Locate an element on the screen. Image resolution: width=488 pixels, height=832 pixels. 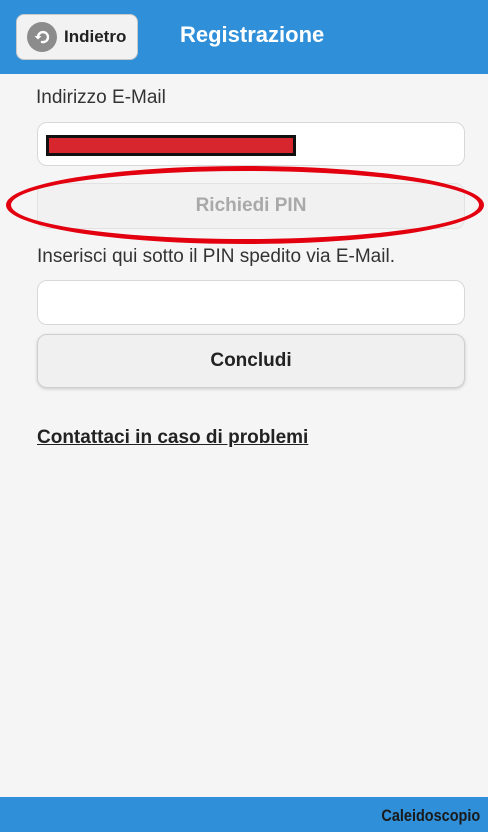
email-field is located at coordinates (251, 144).